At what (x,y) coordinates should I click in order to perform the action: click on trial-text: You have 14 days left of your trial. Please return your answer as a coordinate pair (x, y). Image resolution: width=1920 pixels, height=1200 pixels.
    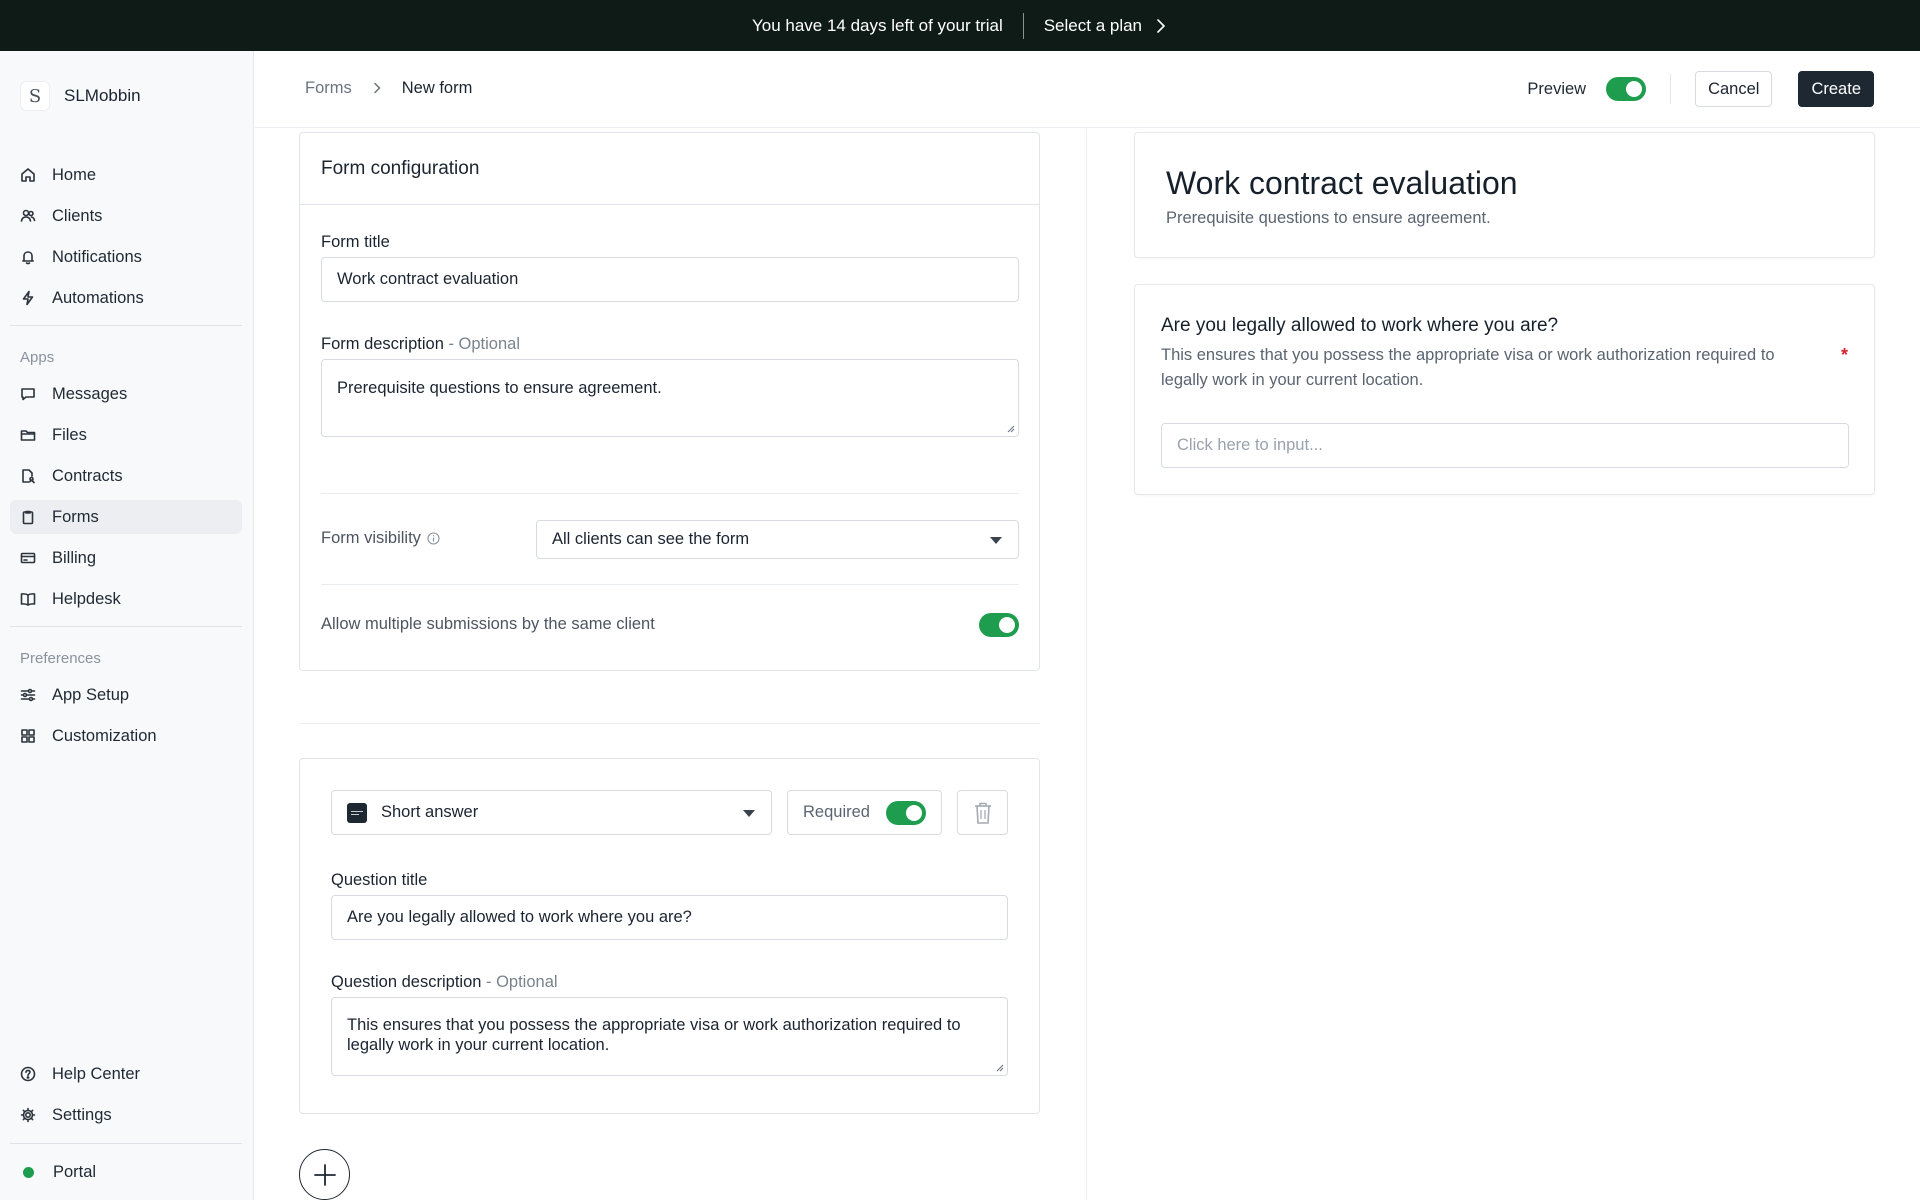
    Looking at the image, I should click on (877, 25).